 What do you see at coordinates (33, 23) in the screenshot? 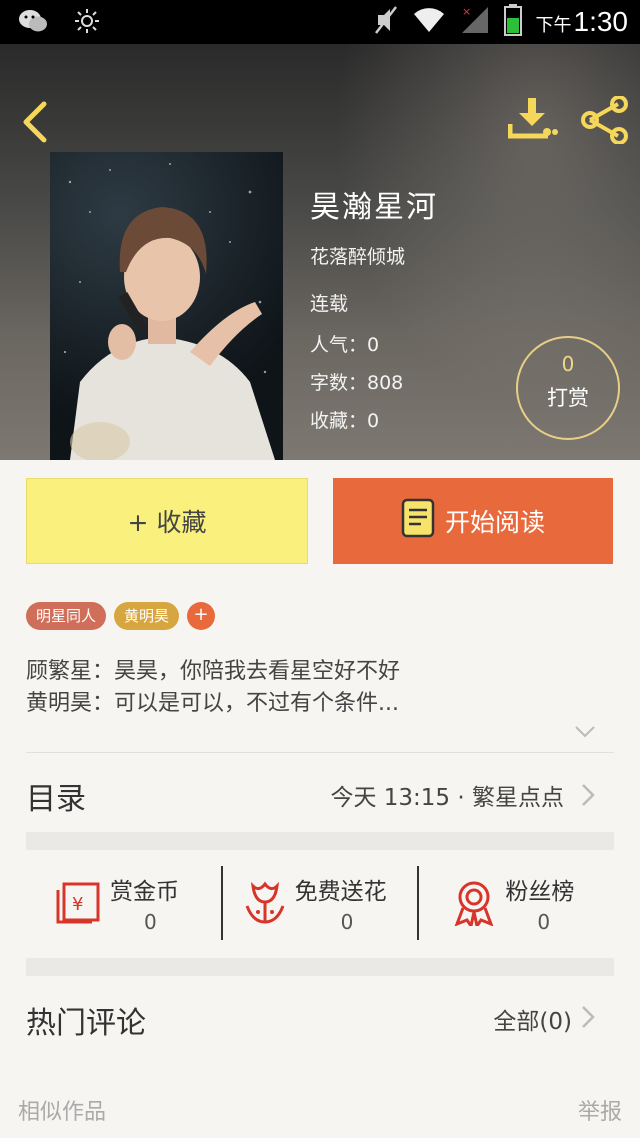
I see `wechat-icon` at bounding box center [33, 23].